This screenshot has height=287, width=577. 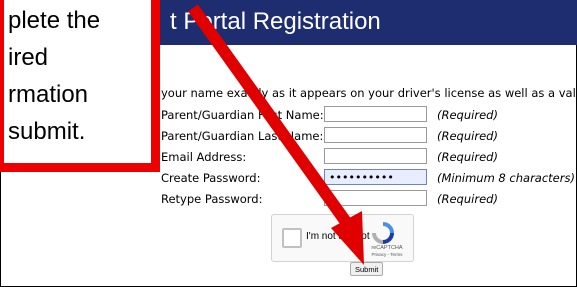 I want to click on recaptcha-label: I'm not a robot, so click(x=338, y=236).